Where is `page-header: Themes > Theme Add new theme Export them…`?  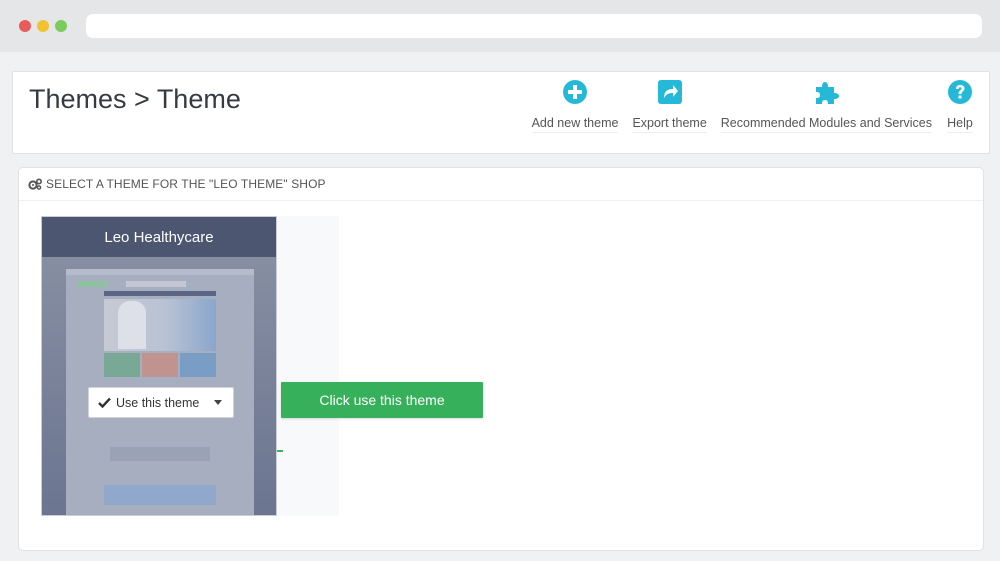 page-header: Themes > Theme Add new theme Export them… is located at coordinates (501, 112).